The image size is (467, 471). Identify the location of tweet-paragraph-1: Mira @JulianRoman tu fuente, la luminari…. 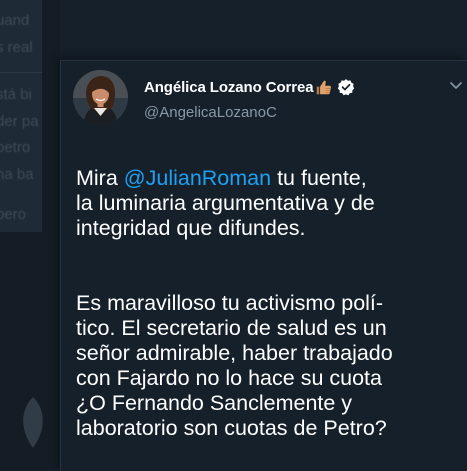
(268, 203).